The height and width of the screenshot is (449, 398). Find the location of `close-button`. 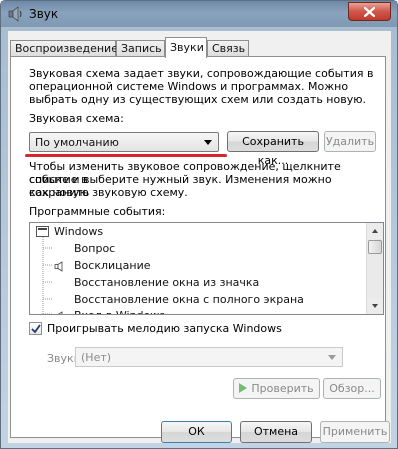

close-button is located at coordinates (369, 11).